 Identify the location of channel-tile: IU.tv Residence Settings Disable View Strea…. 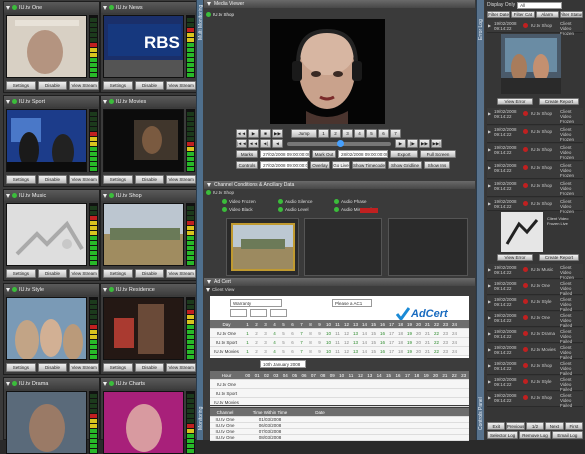
(148, 329).